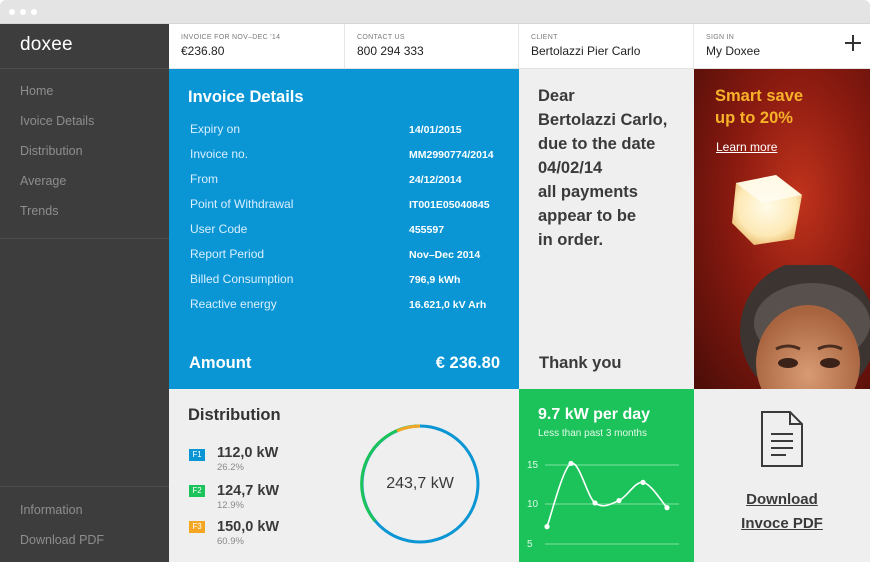 The height and width of the screenshot is (562, 870). I want to click on sidebar-item-invoice-details: Ivoice Details, so click(57, 121).